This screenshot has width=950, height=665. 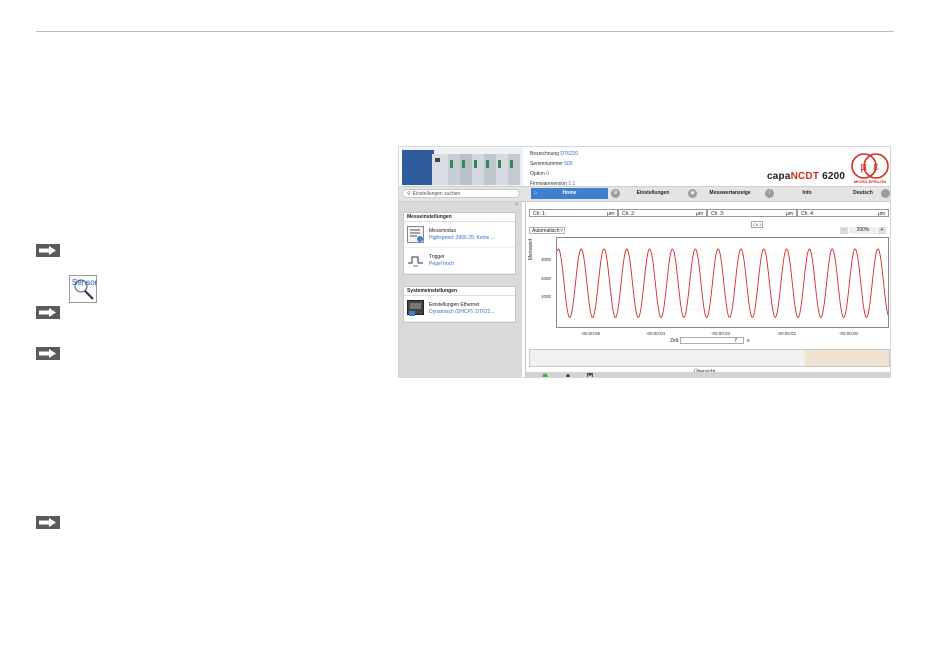 I want to click on stop-icon, so click(x=568, y=375).